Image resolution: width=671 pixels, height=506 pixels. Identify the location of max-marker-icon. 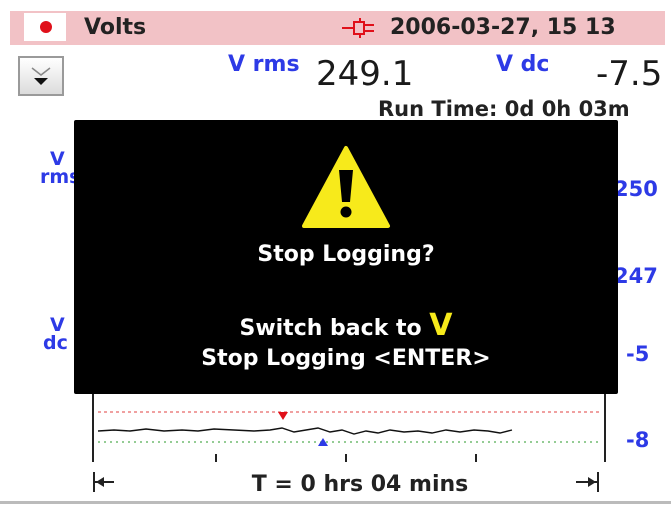
(283, 416).